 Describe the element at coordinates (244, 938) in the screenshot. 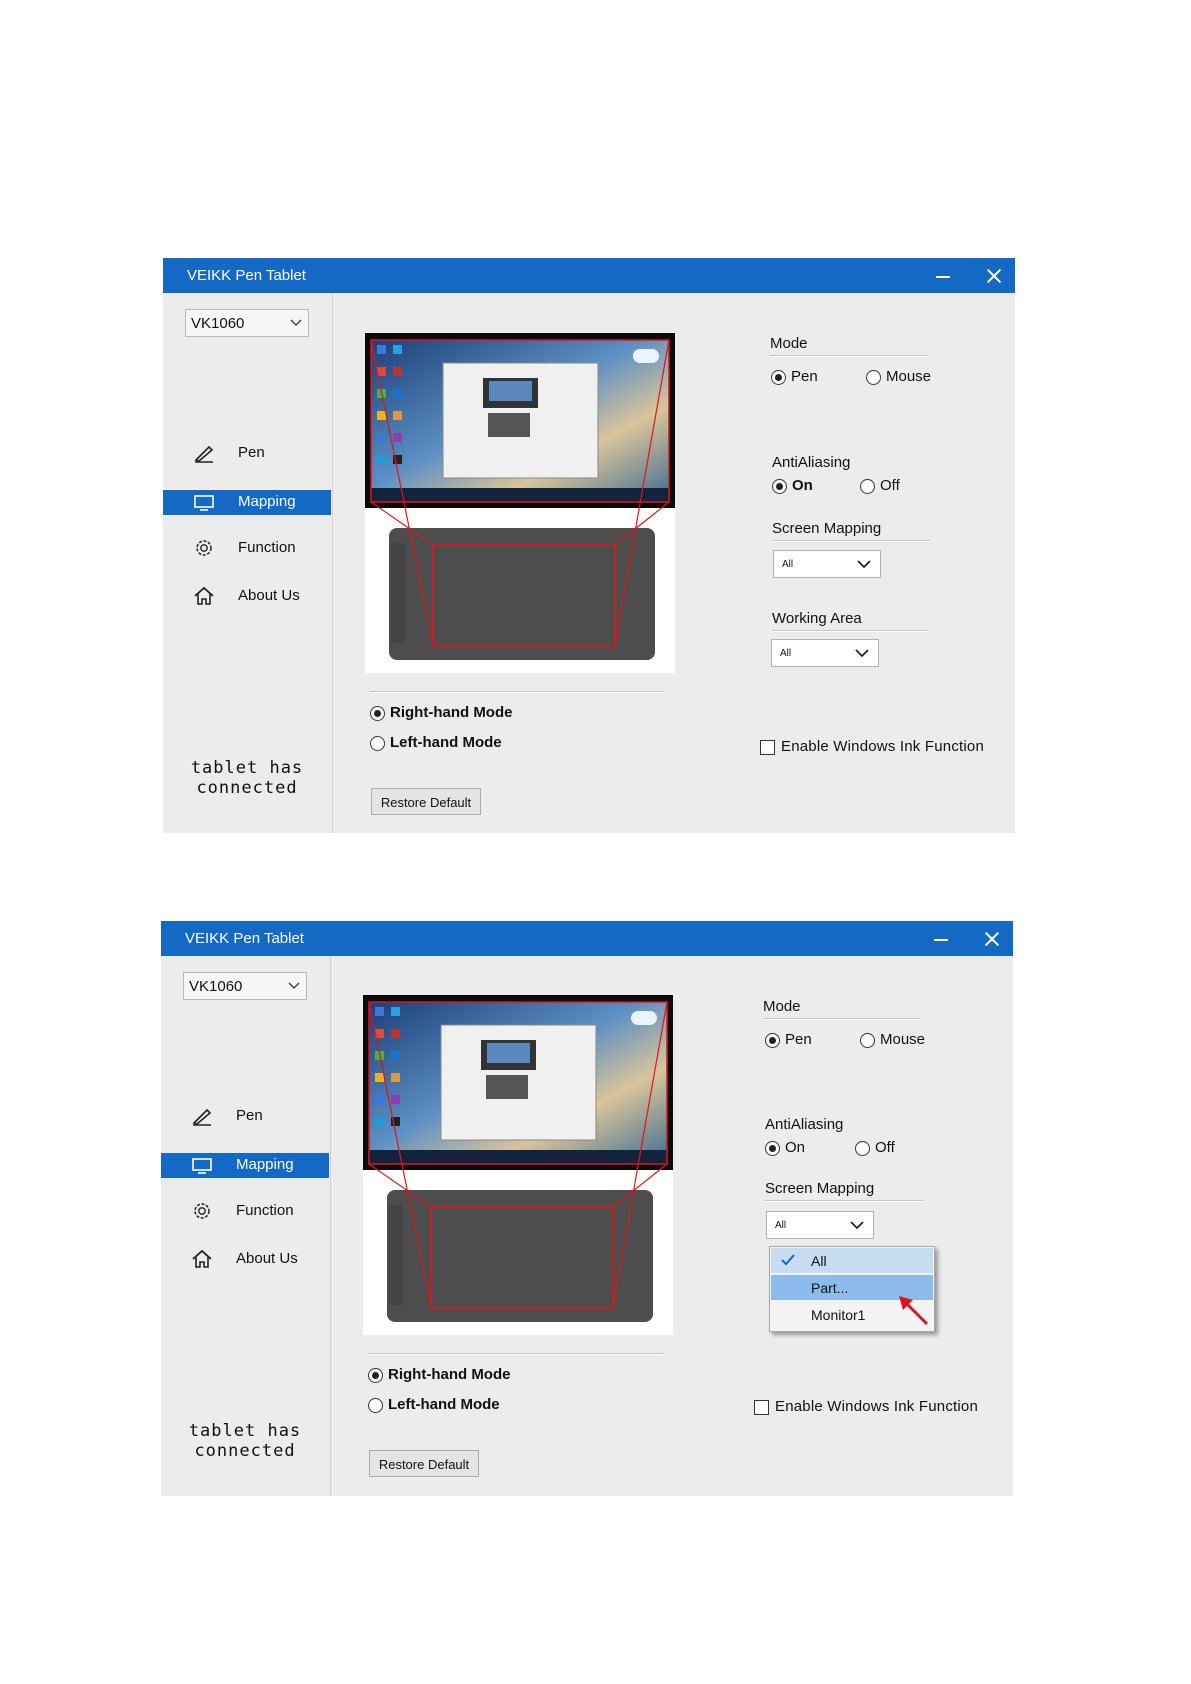

I see `window-title: VEIKK Pen Tablet` at that location.